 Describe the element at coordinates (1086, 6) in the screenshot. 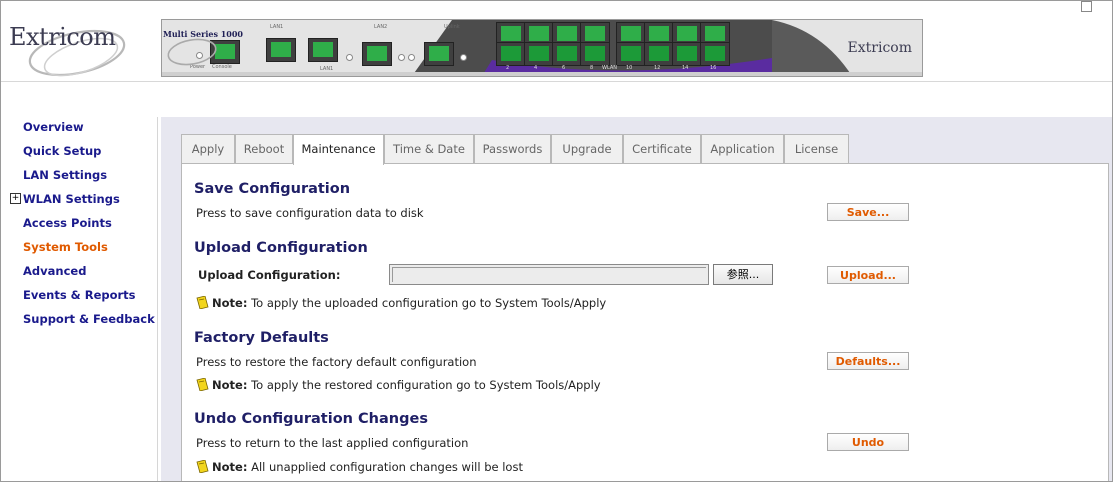

I see `corner-box-icon` at that location.